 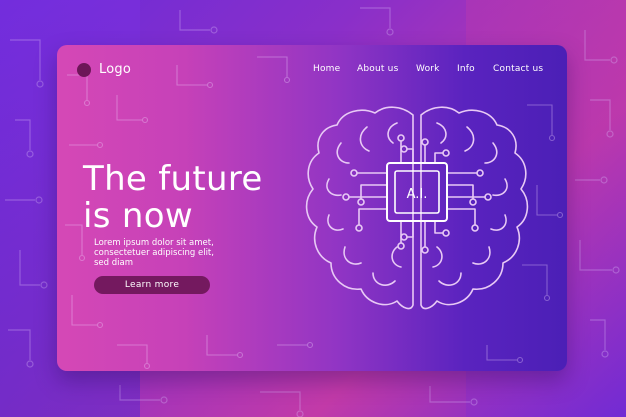 I want to click on ai-chip-label: A.I., so click(x=417, y=194).